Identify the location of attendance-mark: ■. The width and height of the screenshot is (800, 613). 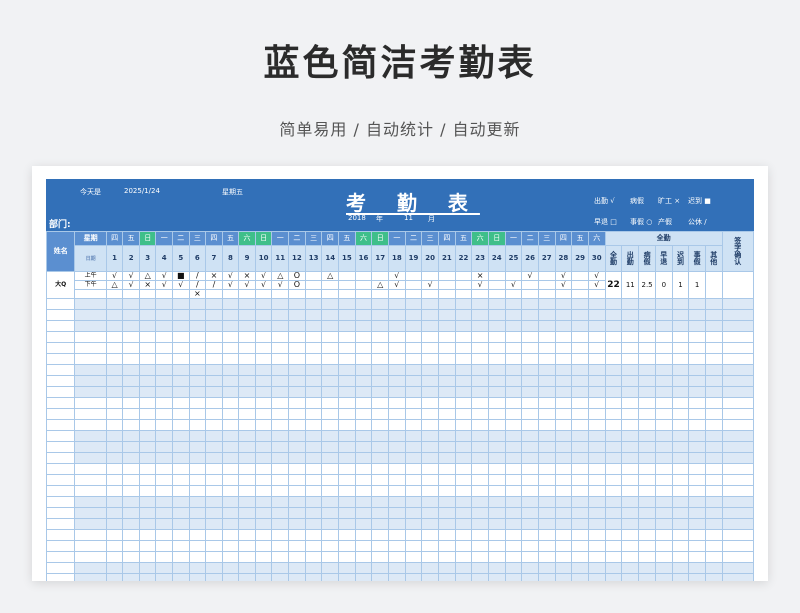
(181, 276).